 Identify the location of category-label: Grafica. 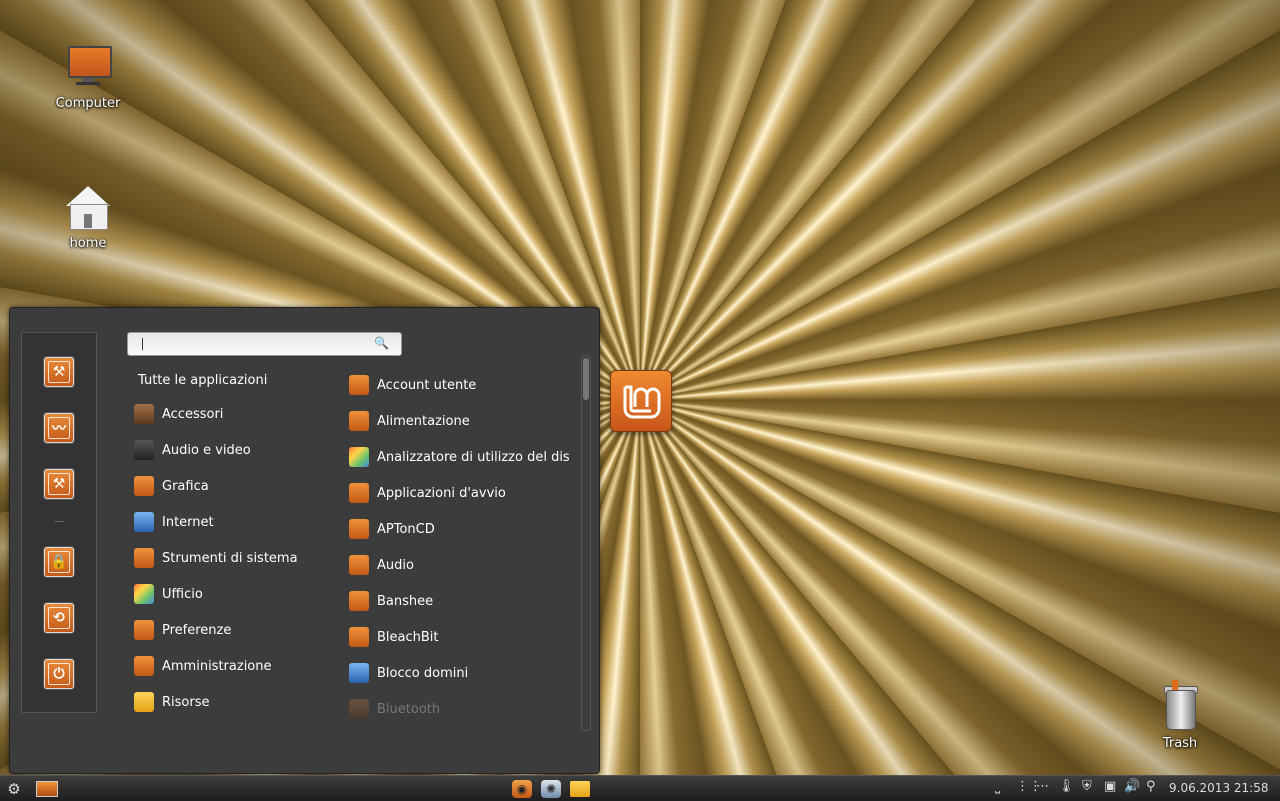
(185, 486).